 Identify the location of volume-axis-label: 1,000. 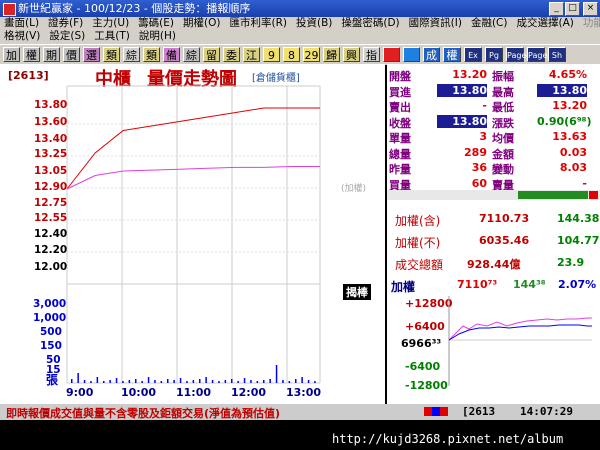
(50, 318).